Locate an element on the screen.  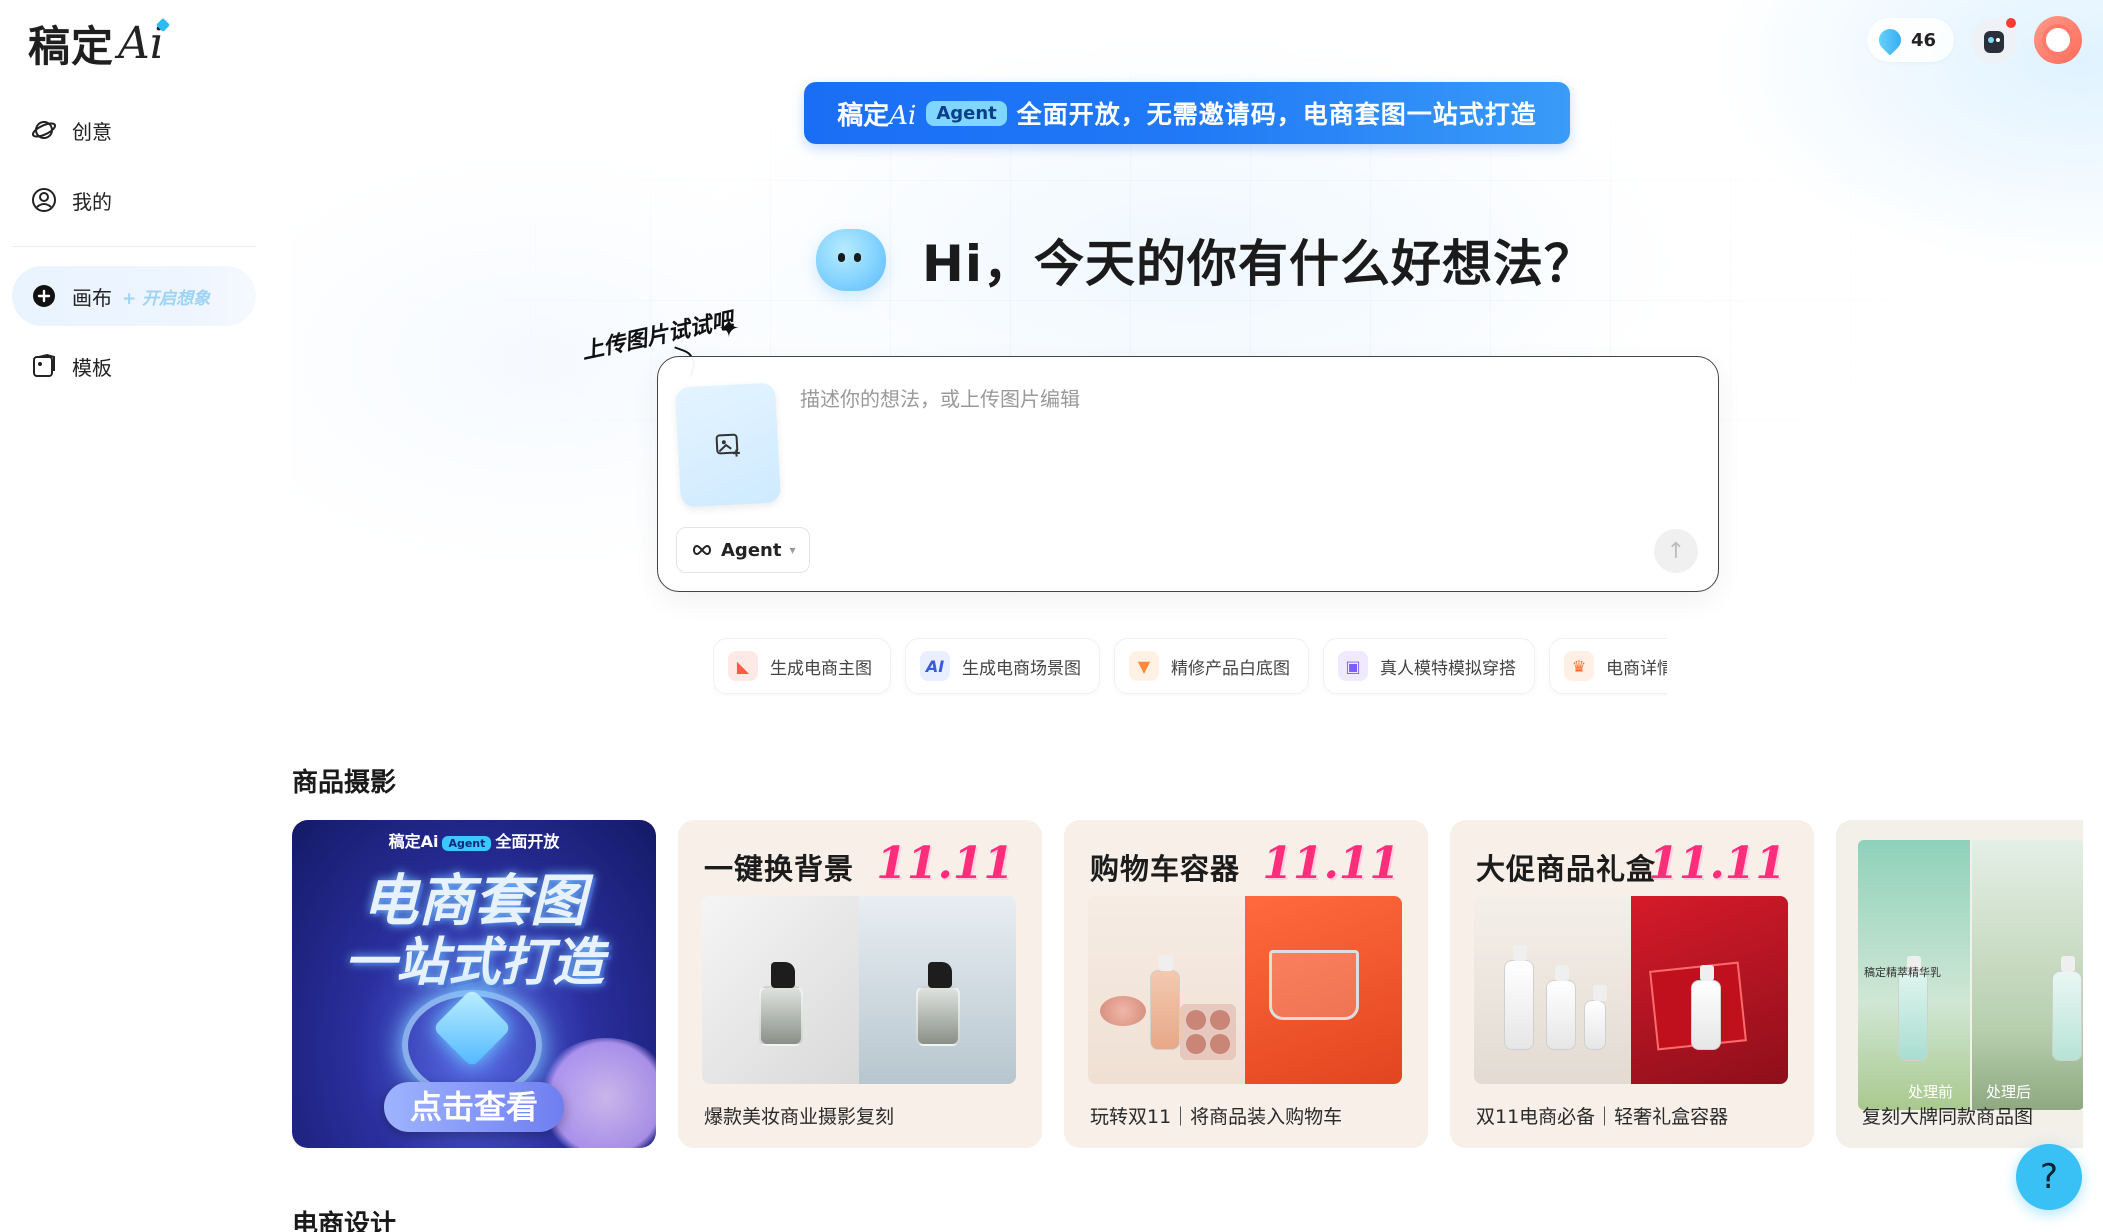
foundation-bottle is located at coordinates (1165, 1003).